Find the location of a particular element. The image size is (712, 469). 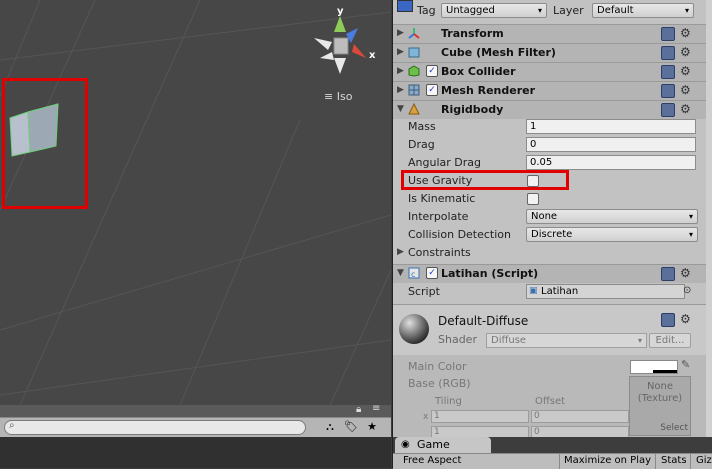

tab-game: ◉ Game is located at coordinates (443, 445).